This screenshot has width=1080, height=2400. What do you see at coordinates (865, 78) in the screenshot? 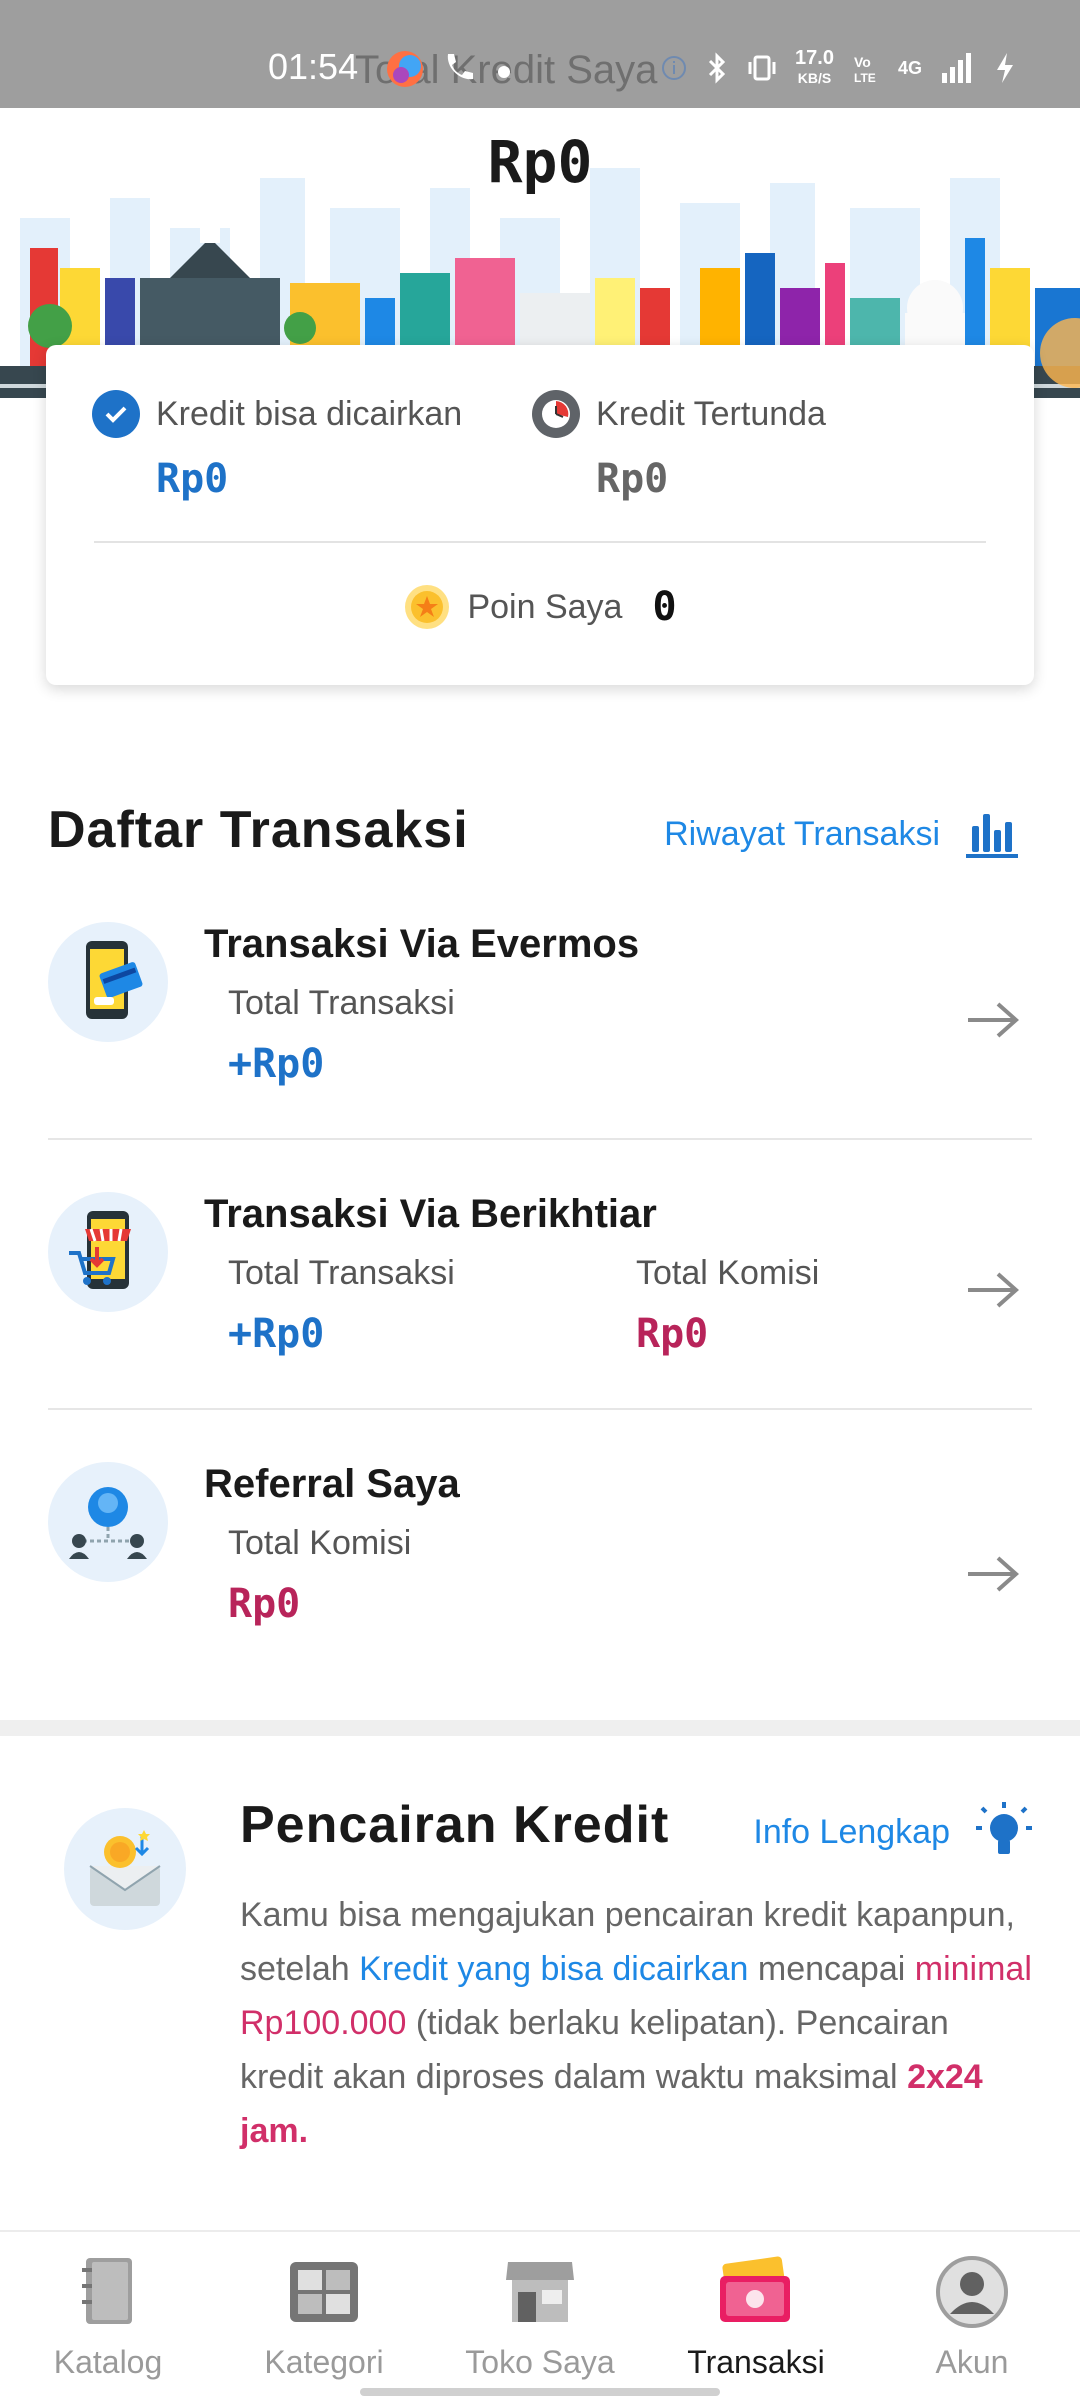
I see `svg-text: LTE` at bounding box center [865, 78].